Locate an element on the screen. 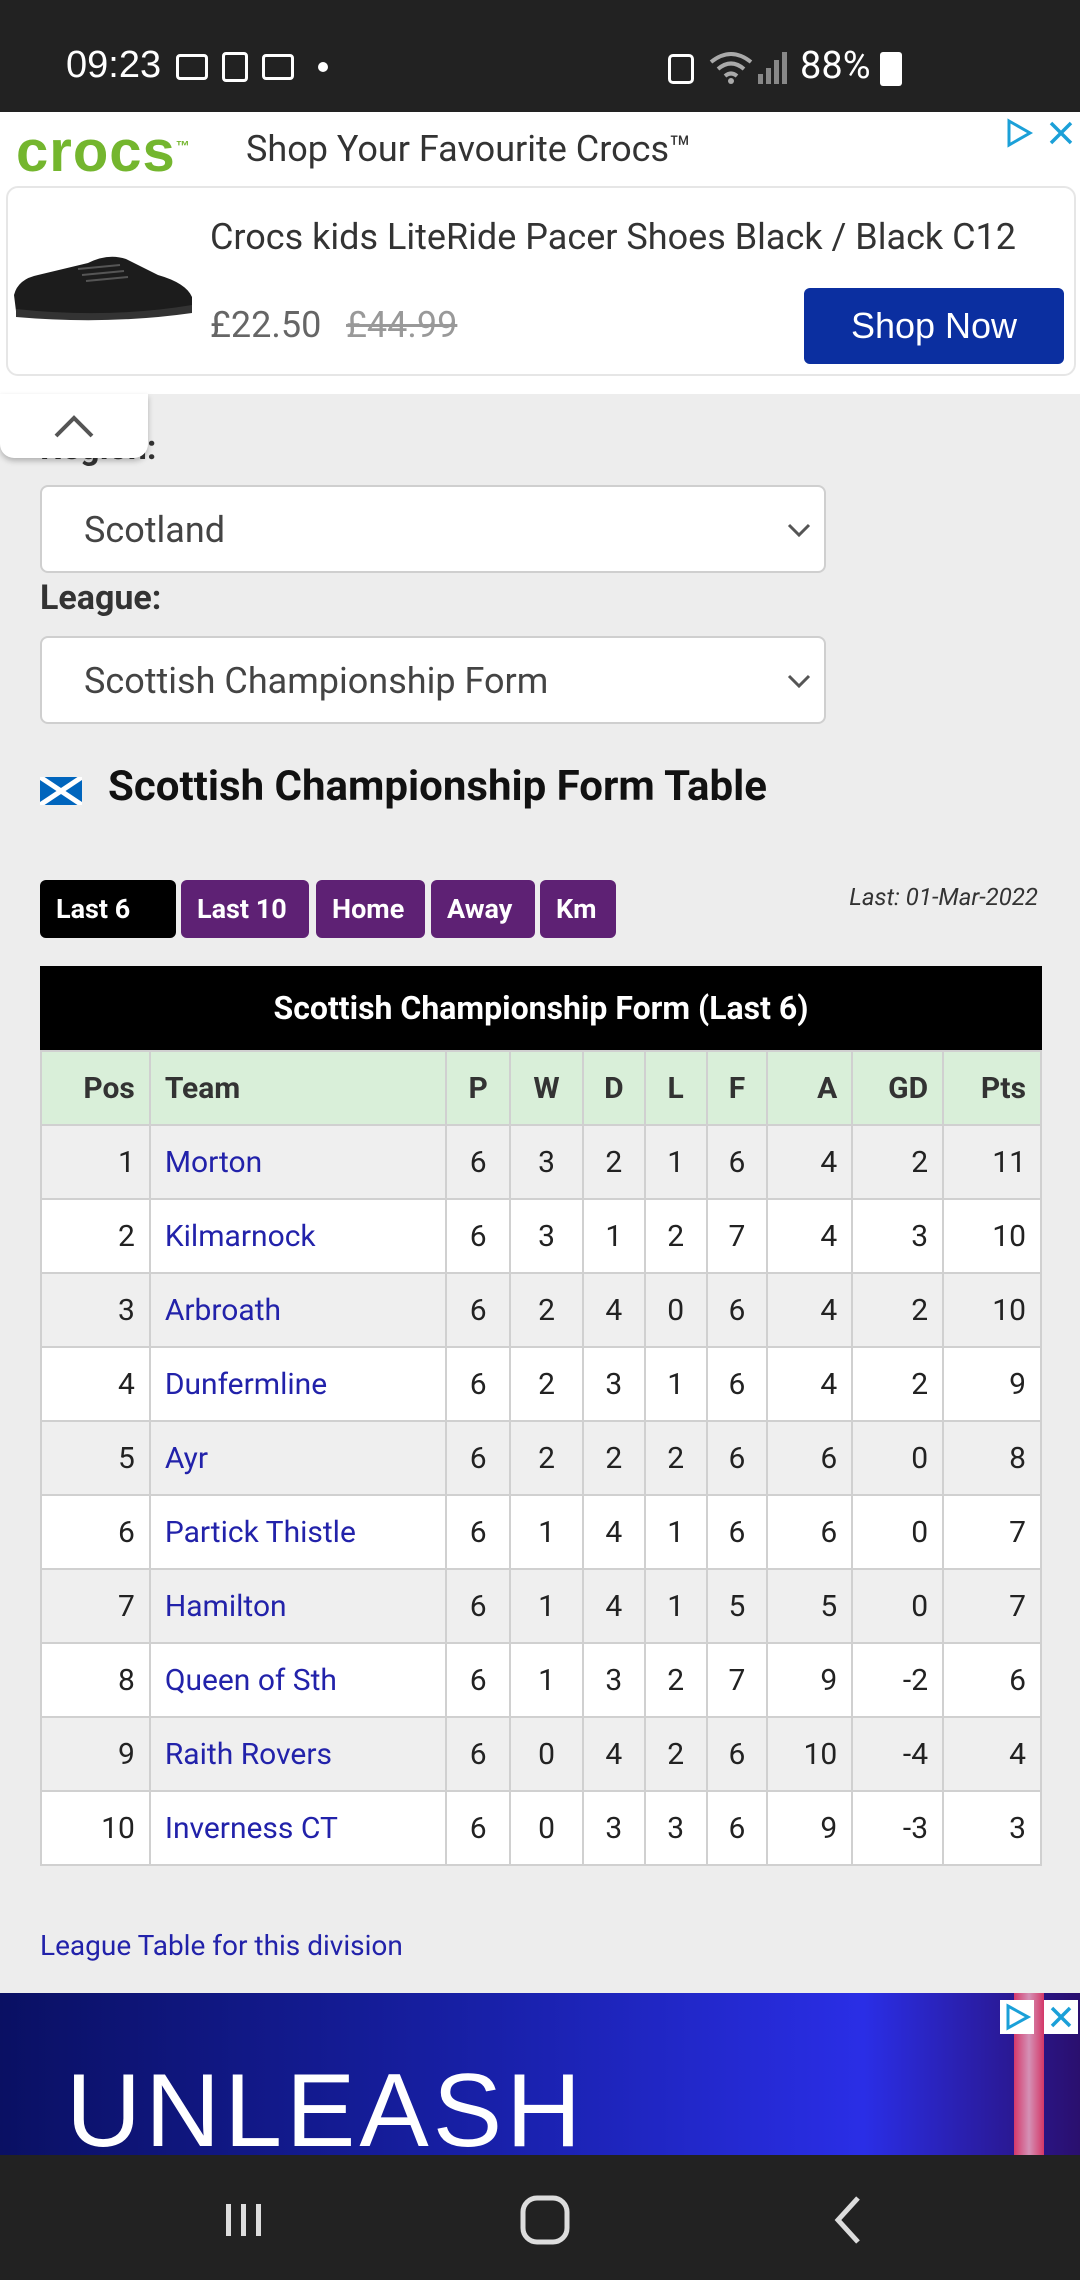 This screenshot has width=1080, height=2280. col-header-w: W is located at coordinates (546, 1088).